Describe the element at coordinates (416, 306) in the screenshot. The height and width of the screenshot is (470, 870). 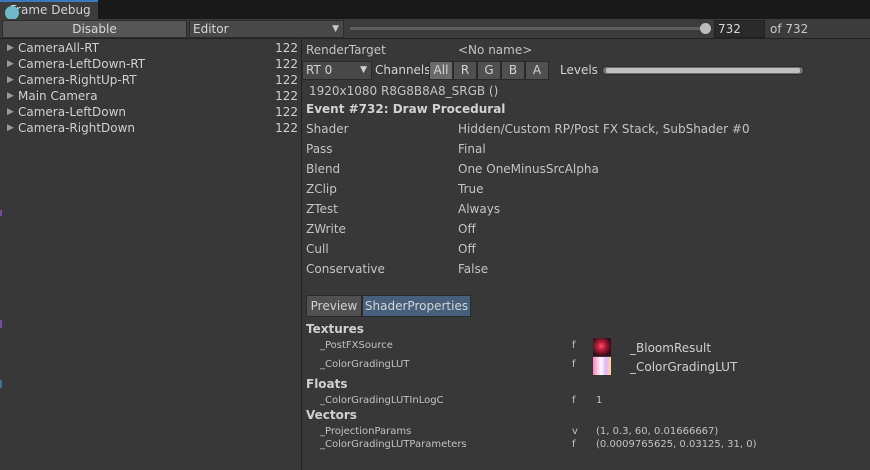
I see `tab-shader-properties: ShaderProperties` at that location.